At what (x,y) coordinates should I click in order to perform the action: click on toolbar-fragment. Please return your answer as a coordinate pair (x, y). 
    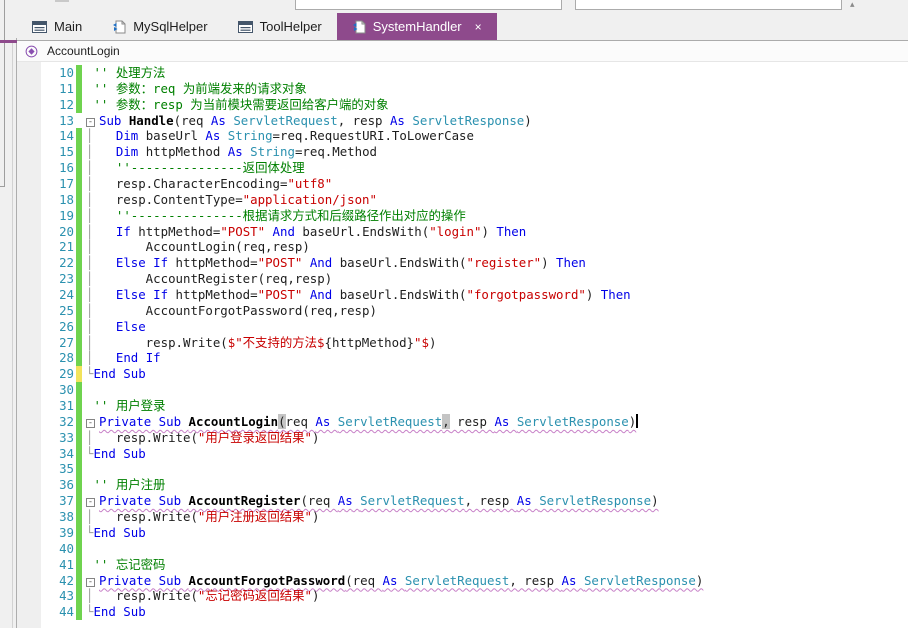
    Looking at the image, I should click on (62, 1).